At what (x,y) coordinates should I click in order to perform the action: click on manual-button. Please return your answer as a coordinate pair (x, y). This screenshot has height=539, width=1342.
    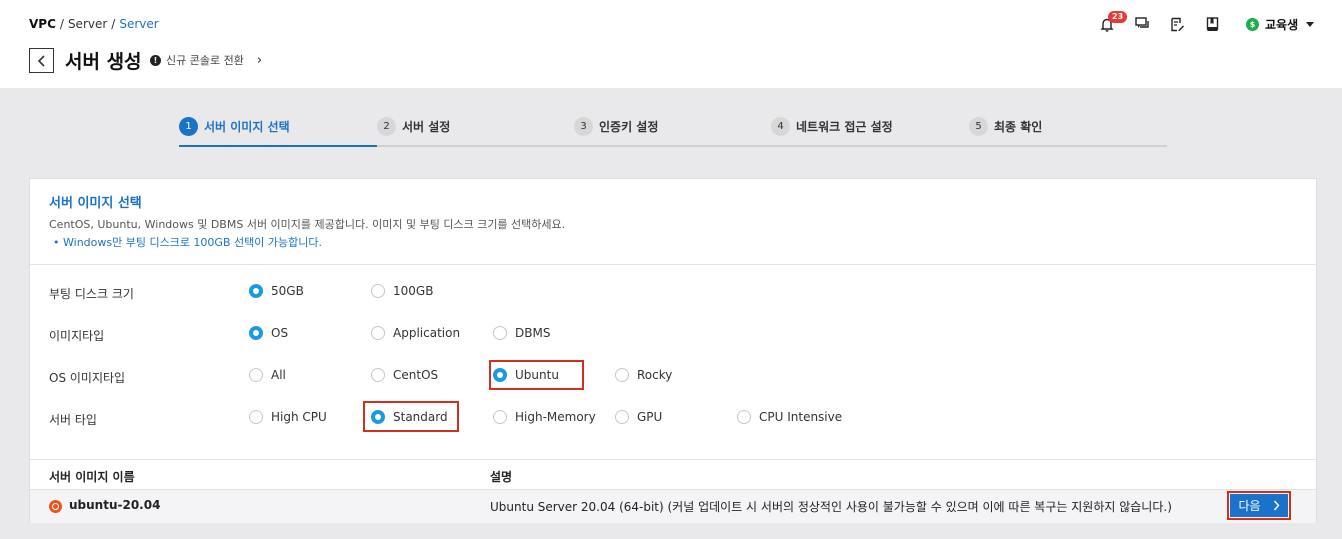
    Looking at the image, I should click on (1212, 24).